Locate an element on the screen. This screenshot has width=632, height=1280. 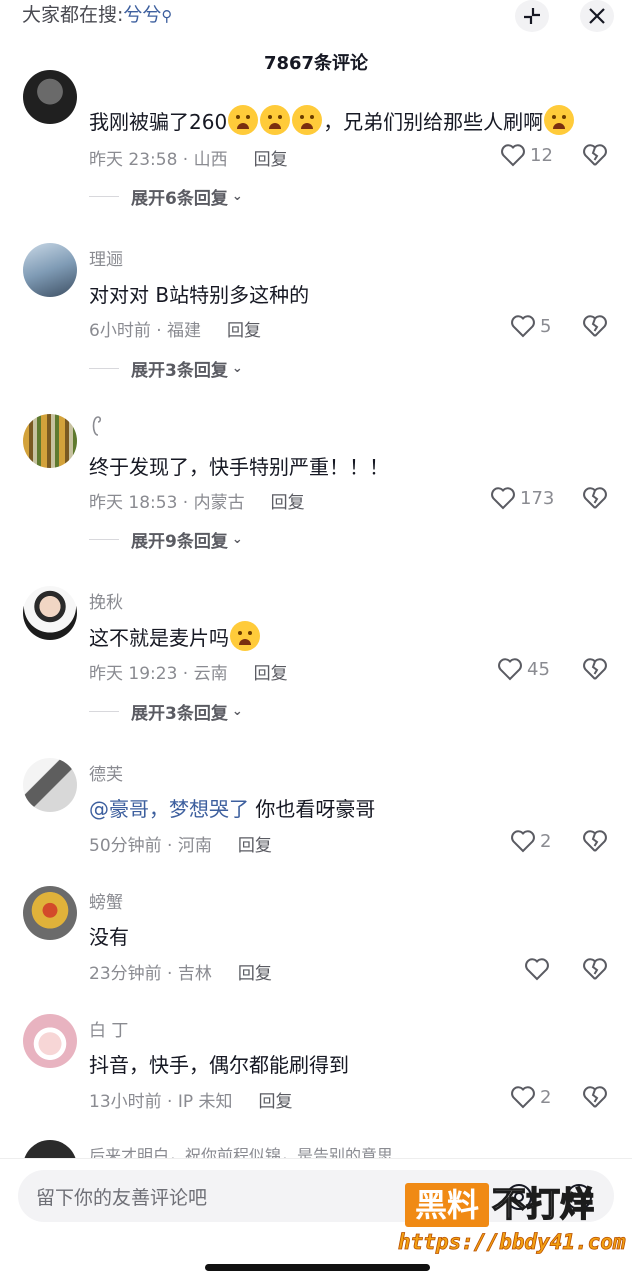
comment-username: 德芙 is located at coordinates (106, 772).